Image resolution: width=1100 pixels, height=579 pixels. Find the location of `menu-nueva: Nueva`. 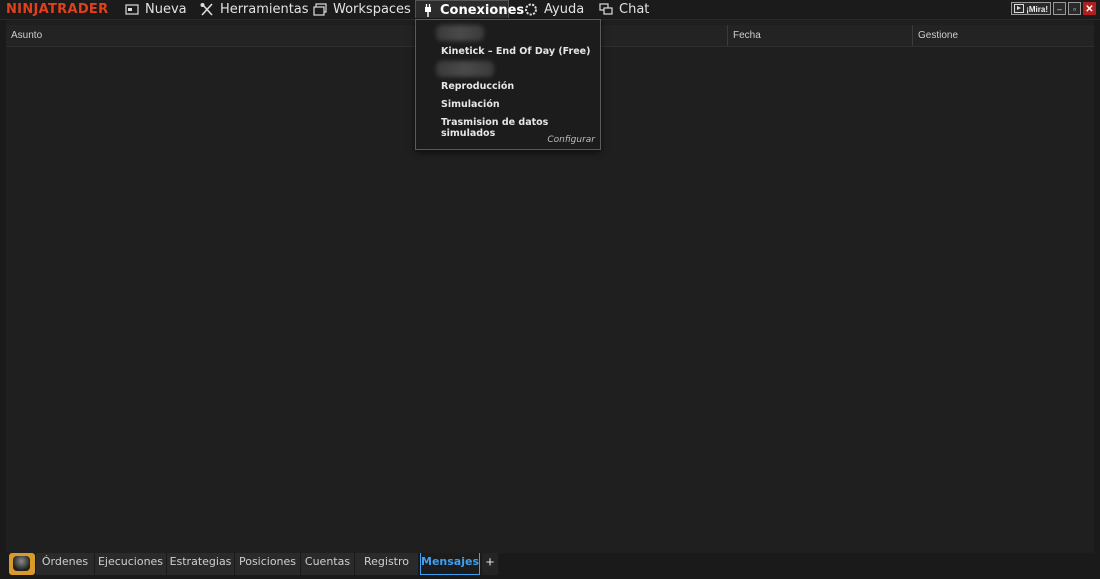

menu-nueva: Nueva is located at coordinates (156, 9).